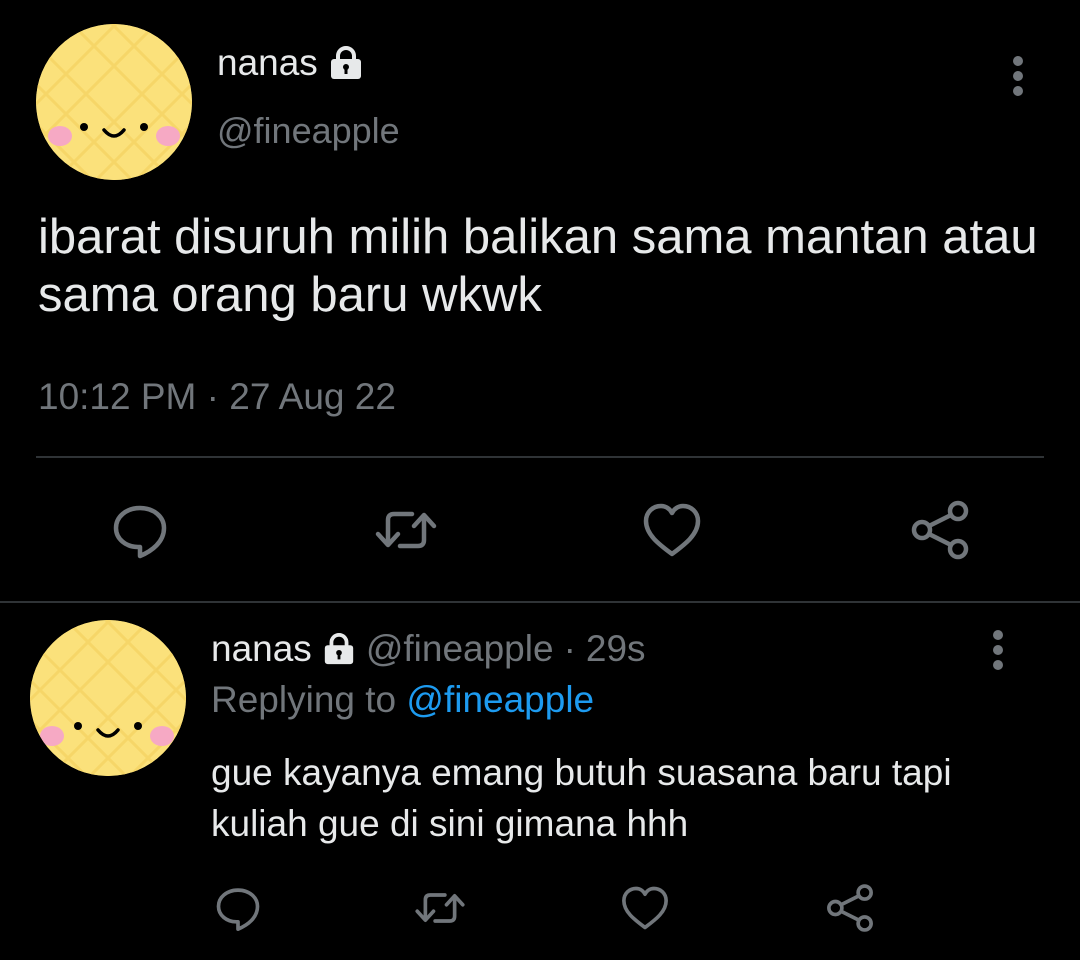 The height and width of the screenshot is (960, 1080). What do you see at coordinates (616, 649) in the screenshot?
I see `reply-time: 29s` at bounding box center [616, 649].